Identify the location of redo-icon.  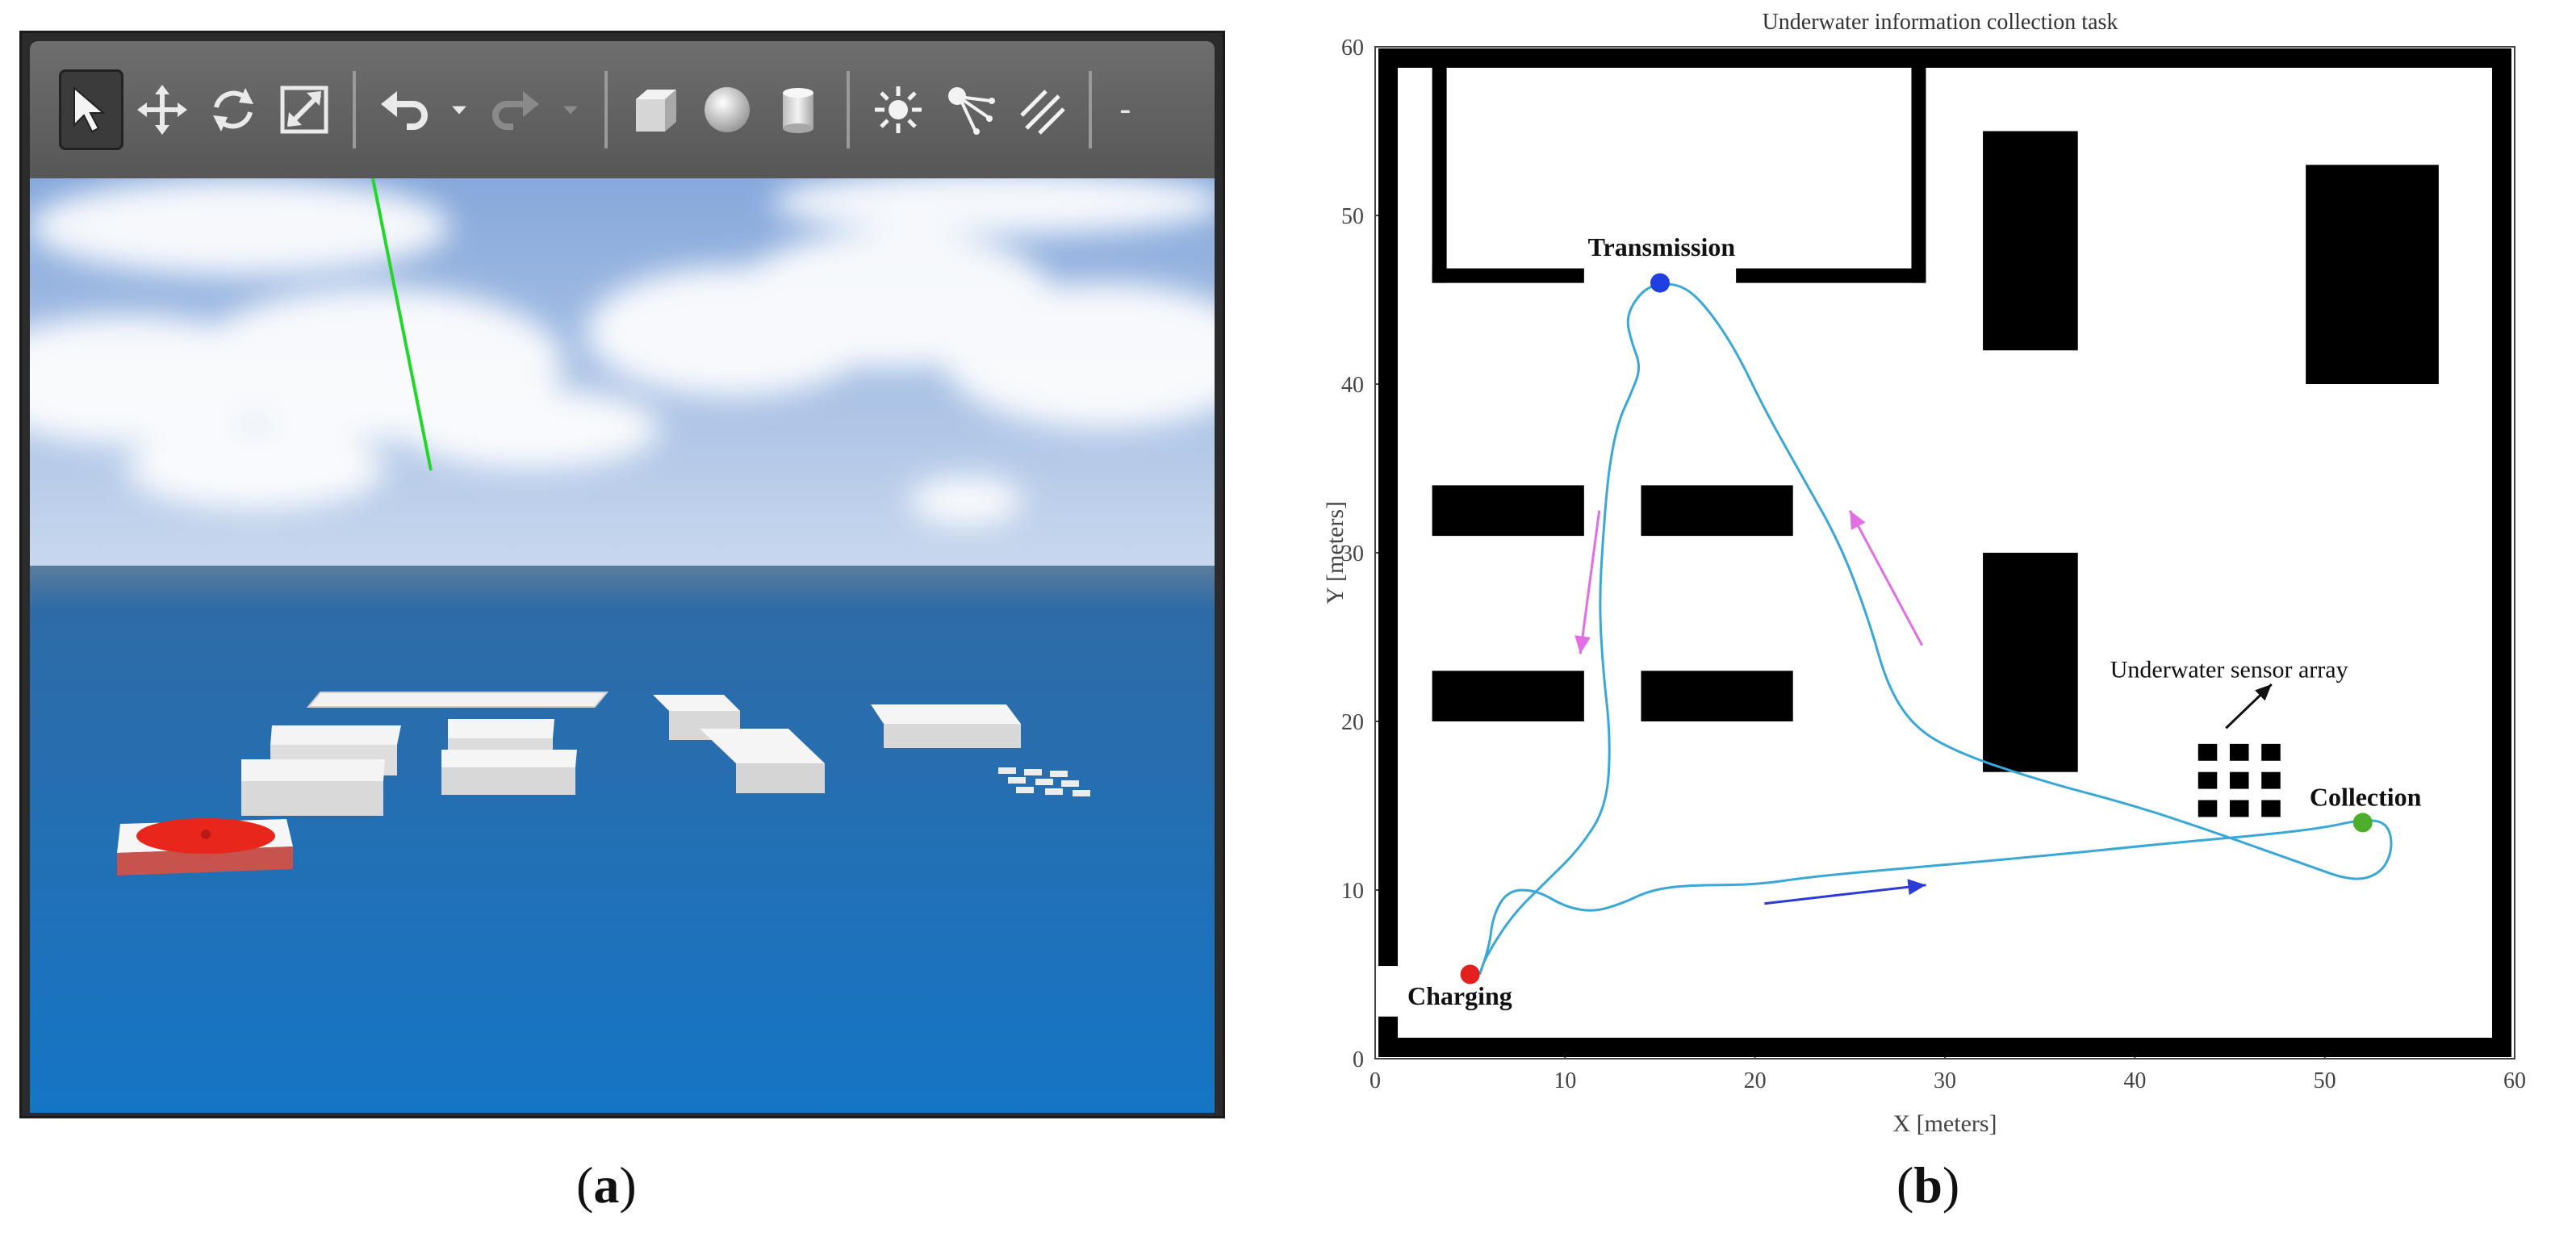
(515, 110).